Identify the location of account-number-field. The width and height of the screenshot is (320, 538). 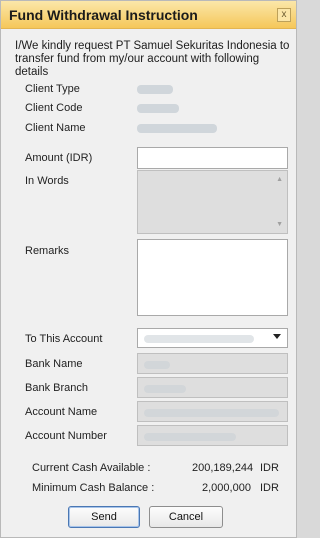
(212, 435).